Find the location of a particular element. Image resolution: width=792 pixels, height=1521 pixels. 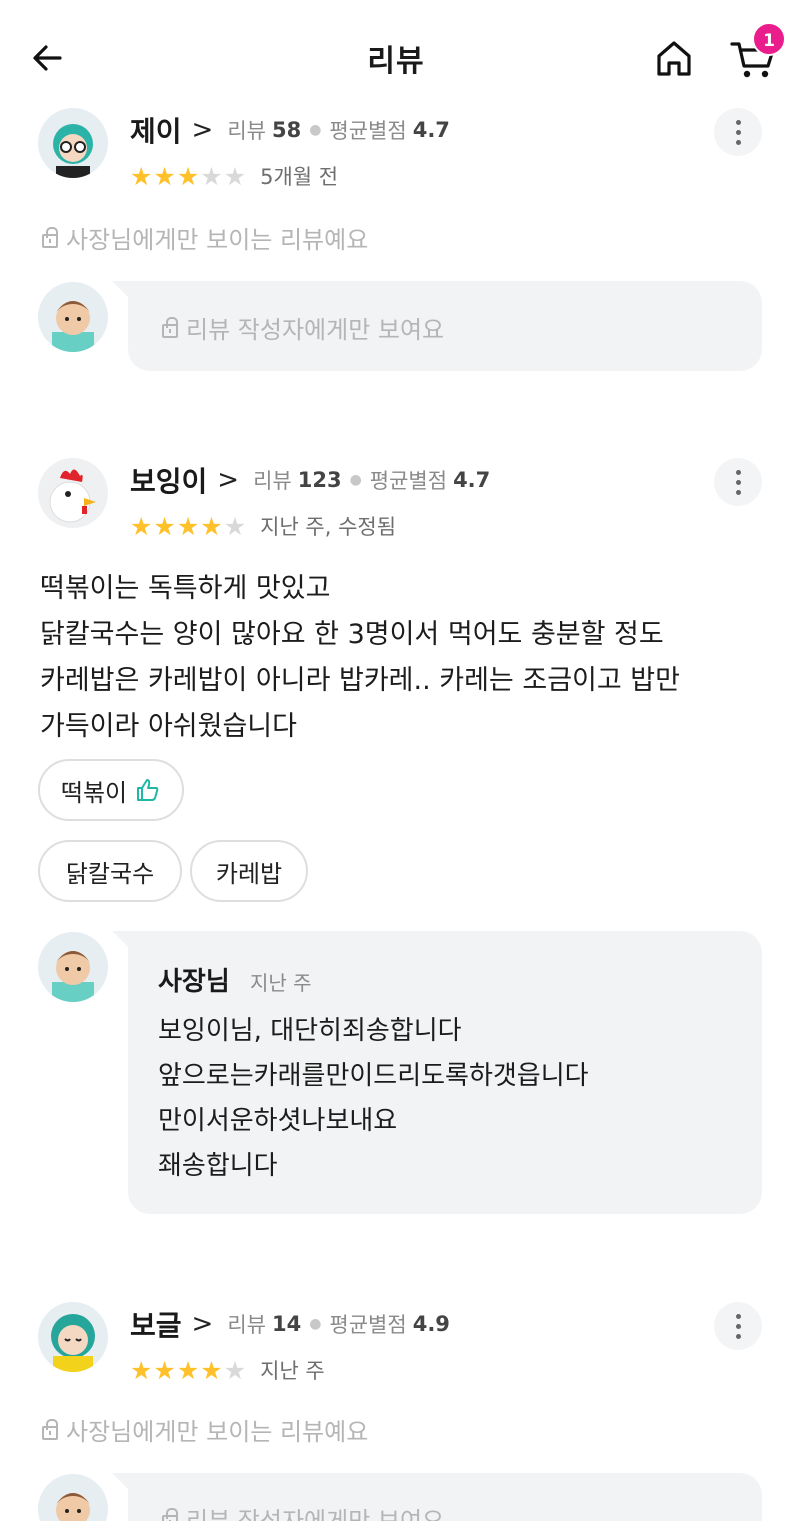

menu-tag-chip: 떡볶이 is located at coordinates (111, 790).